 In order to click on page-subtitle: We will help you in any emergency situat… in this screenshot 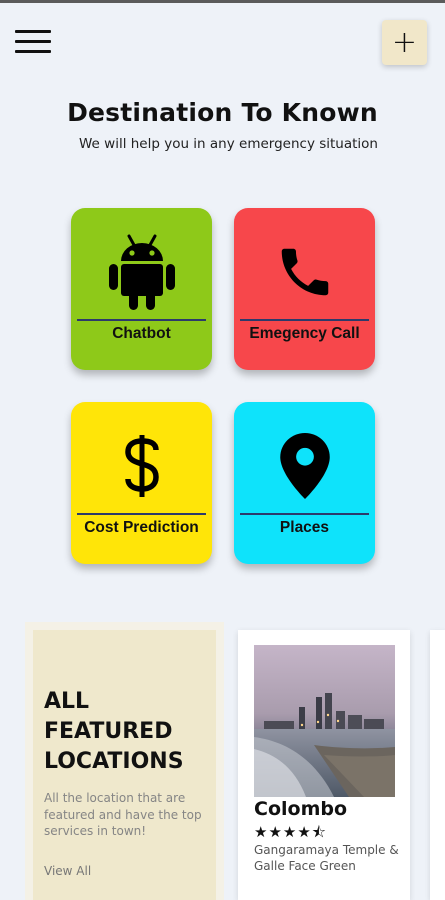, I will do `click(228, 144)`.